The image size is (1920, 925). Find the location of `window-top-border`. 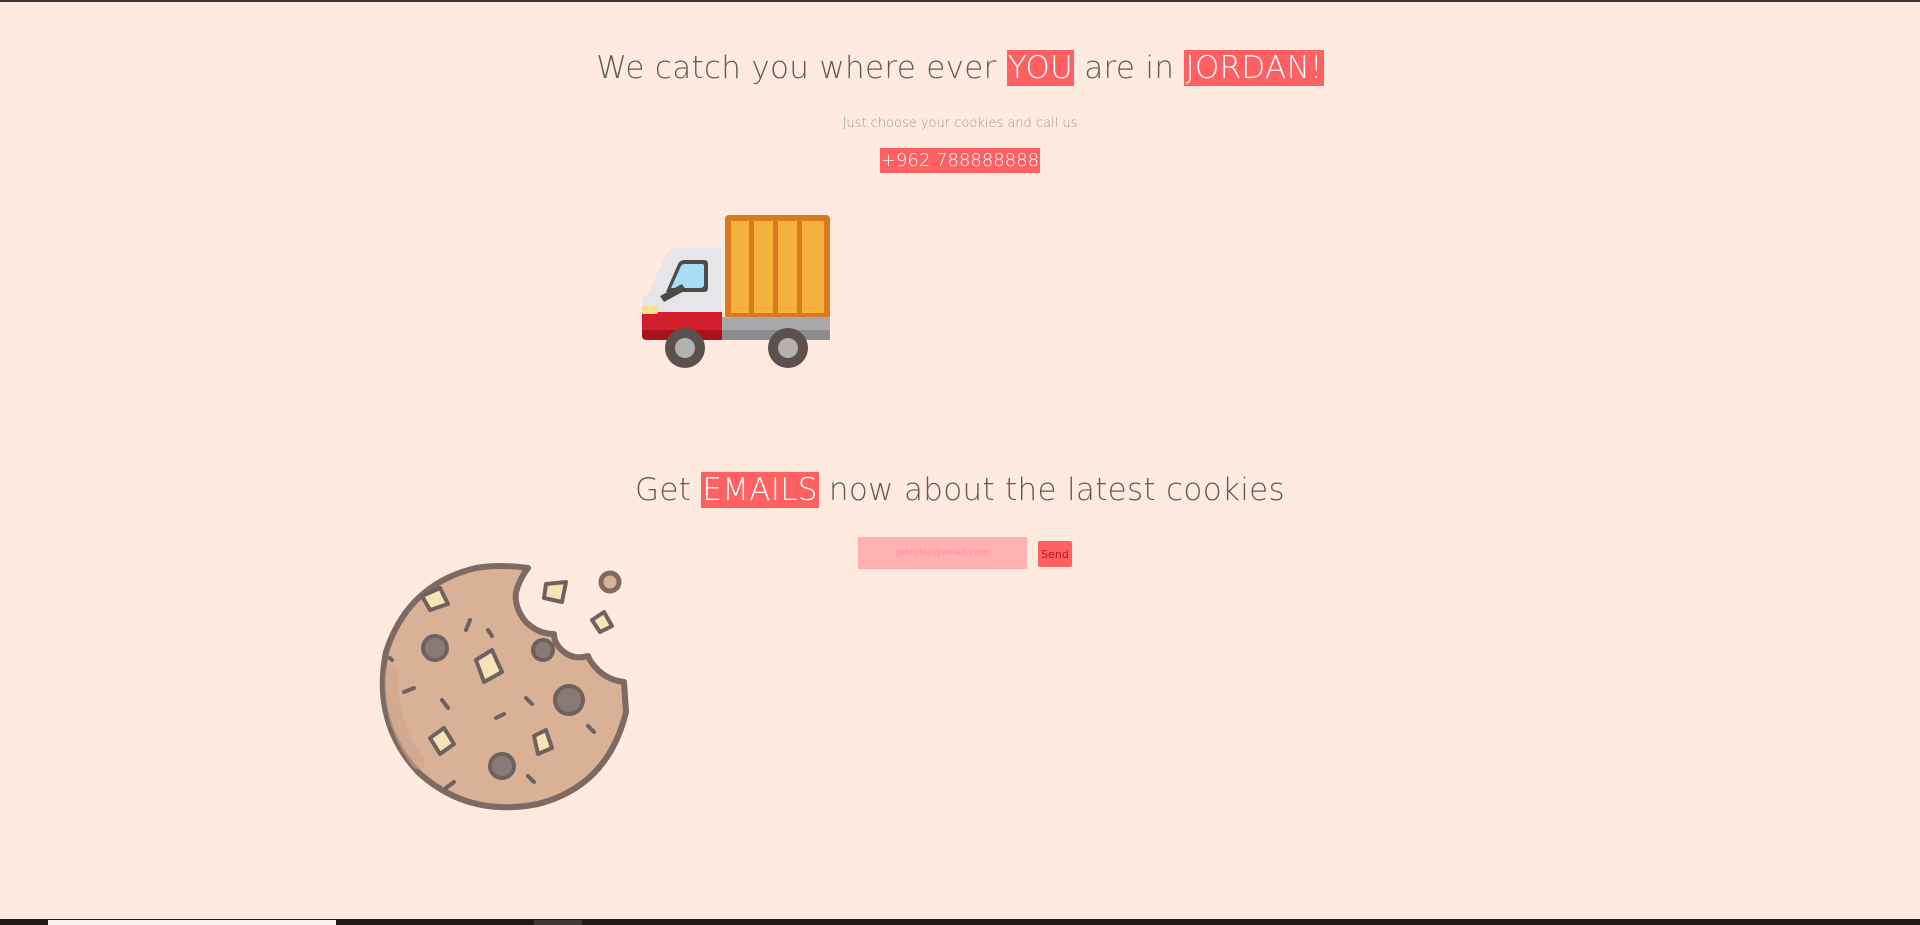

window-top-border is located at coordinates (960, 1).